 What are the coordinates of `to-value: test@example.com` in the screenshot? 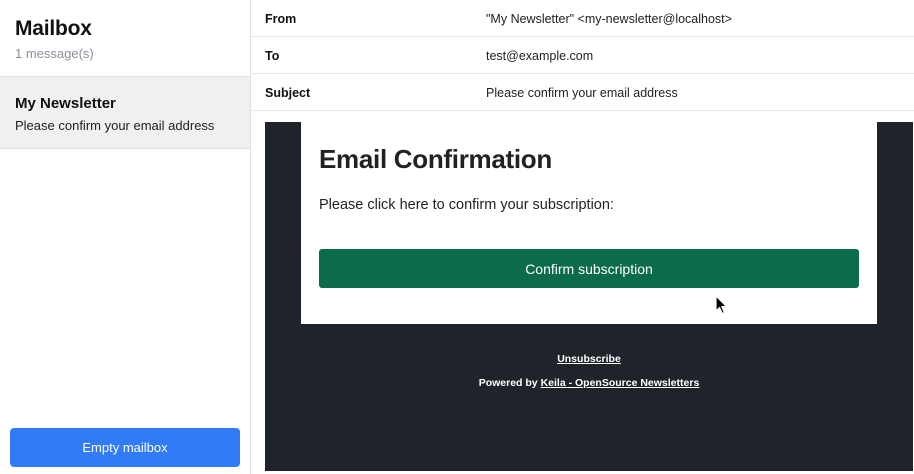 It's located at (540, 56).